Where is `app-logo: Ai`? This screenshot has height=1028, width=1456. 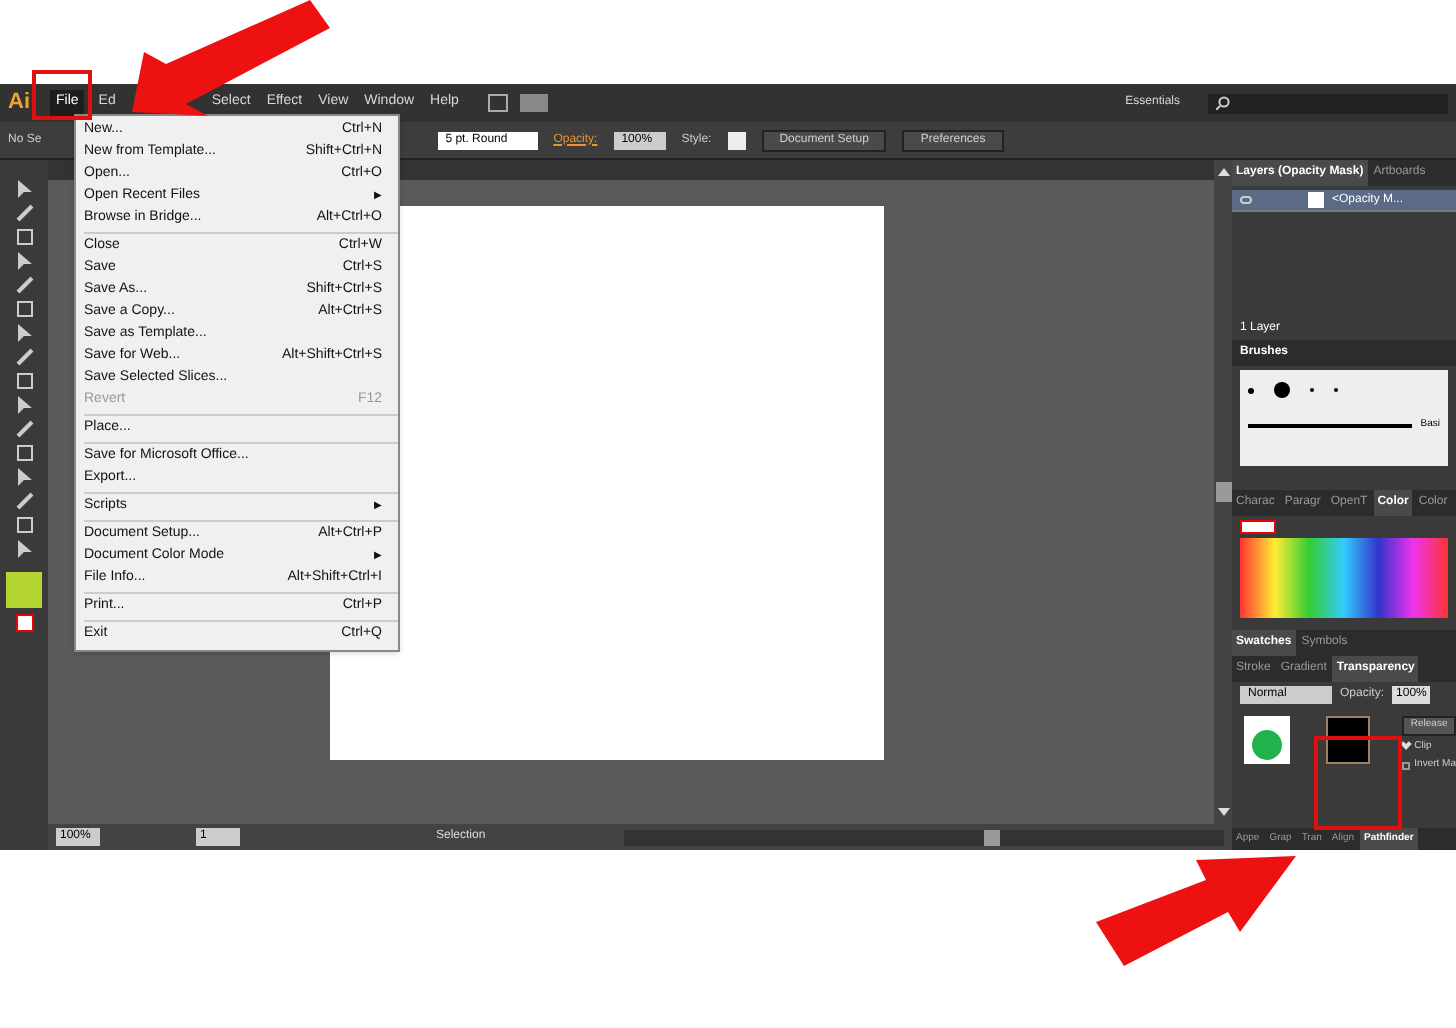
app-logo: Ai is located at coordinates (19, 103).